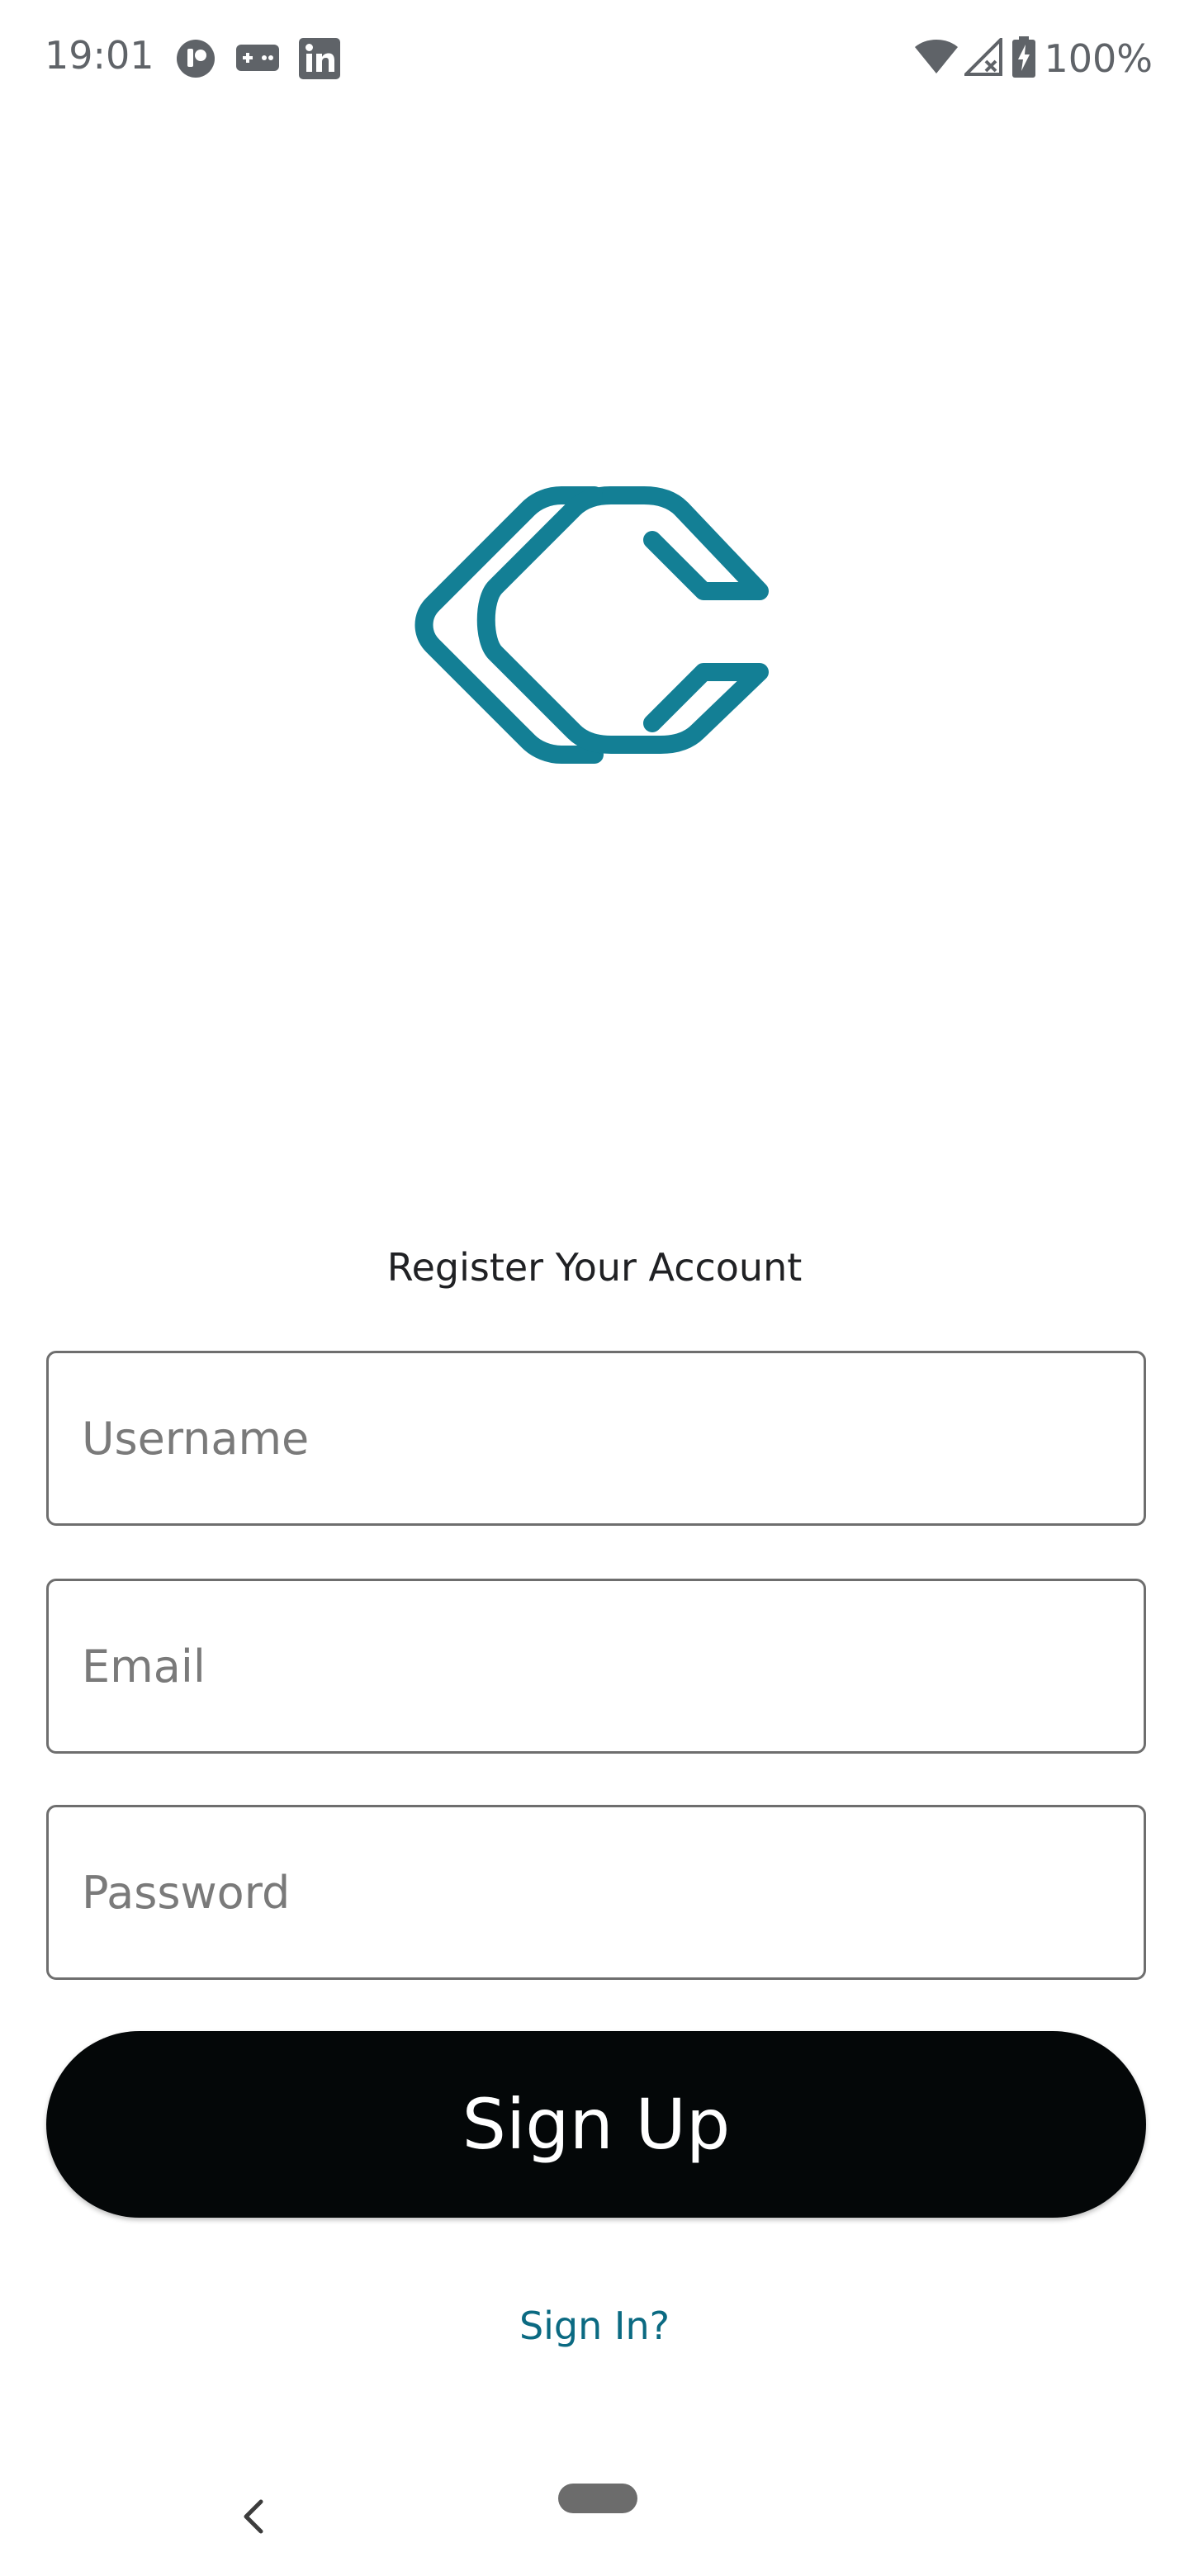 The height and width of the screenshot is (2576, 1189). I want to click on no-signal-icon, so click(982, 57).